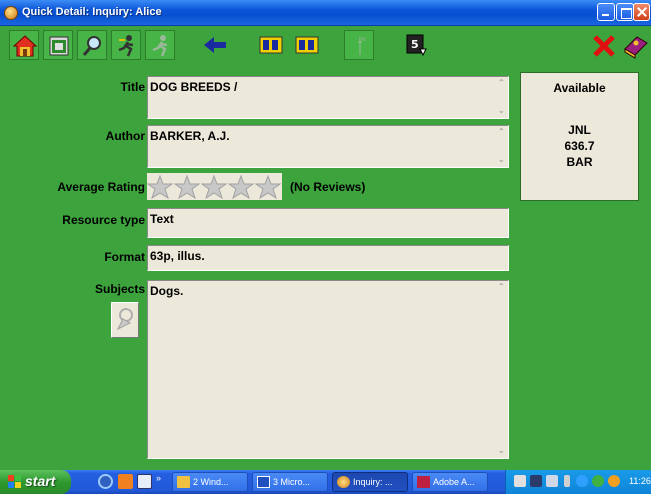 The height and width of the screenshot is (494, 651). Describe the element at coordinates (328, 97) in the screenshot. I see `title-field: DOG BREEDS / ⌃ ⌄` at that location.